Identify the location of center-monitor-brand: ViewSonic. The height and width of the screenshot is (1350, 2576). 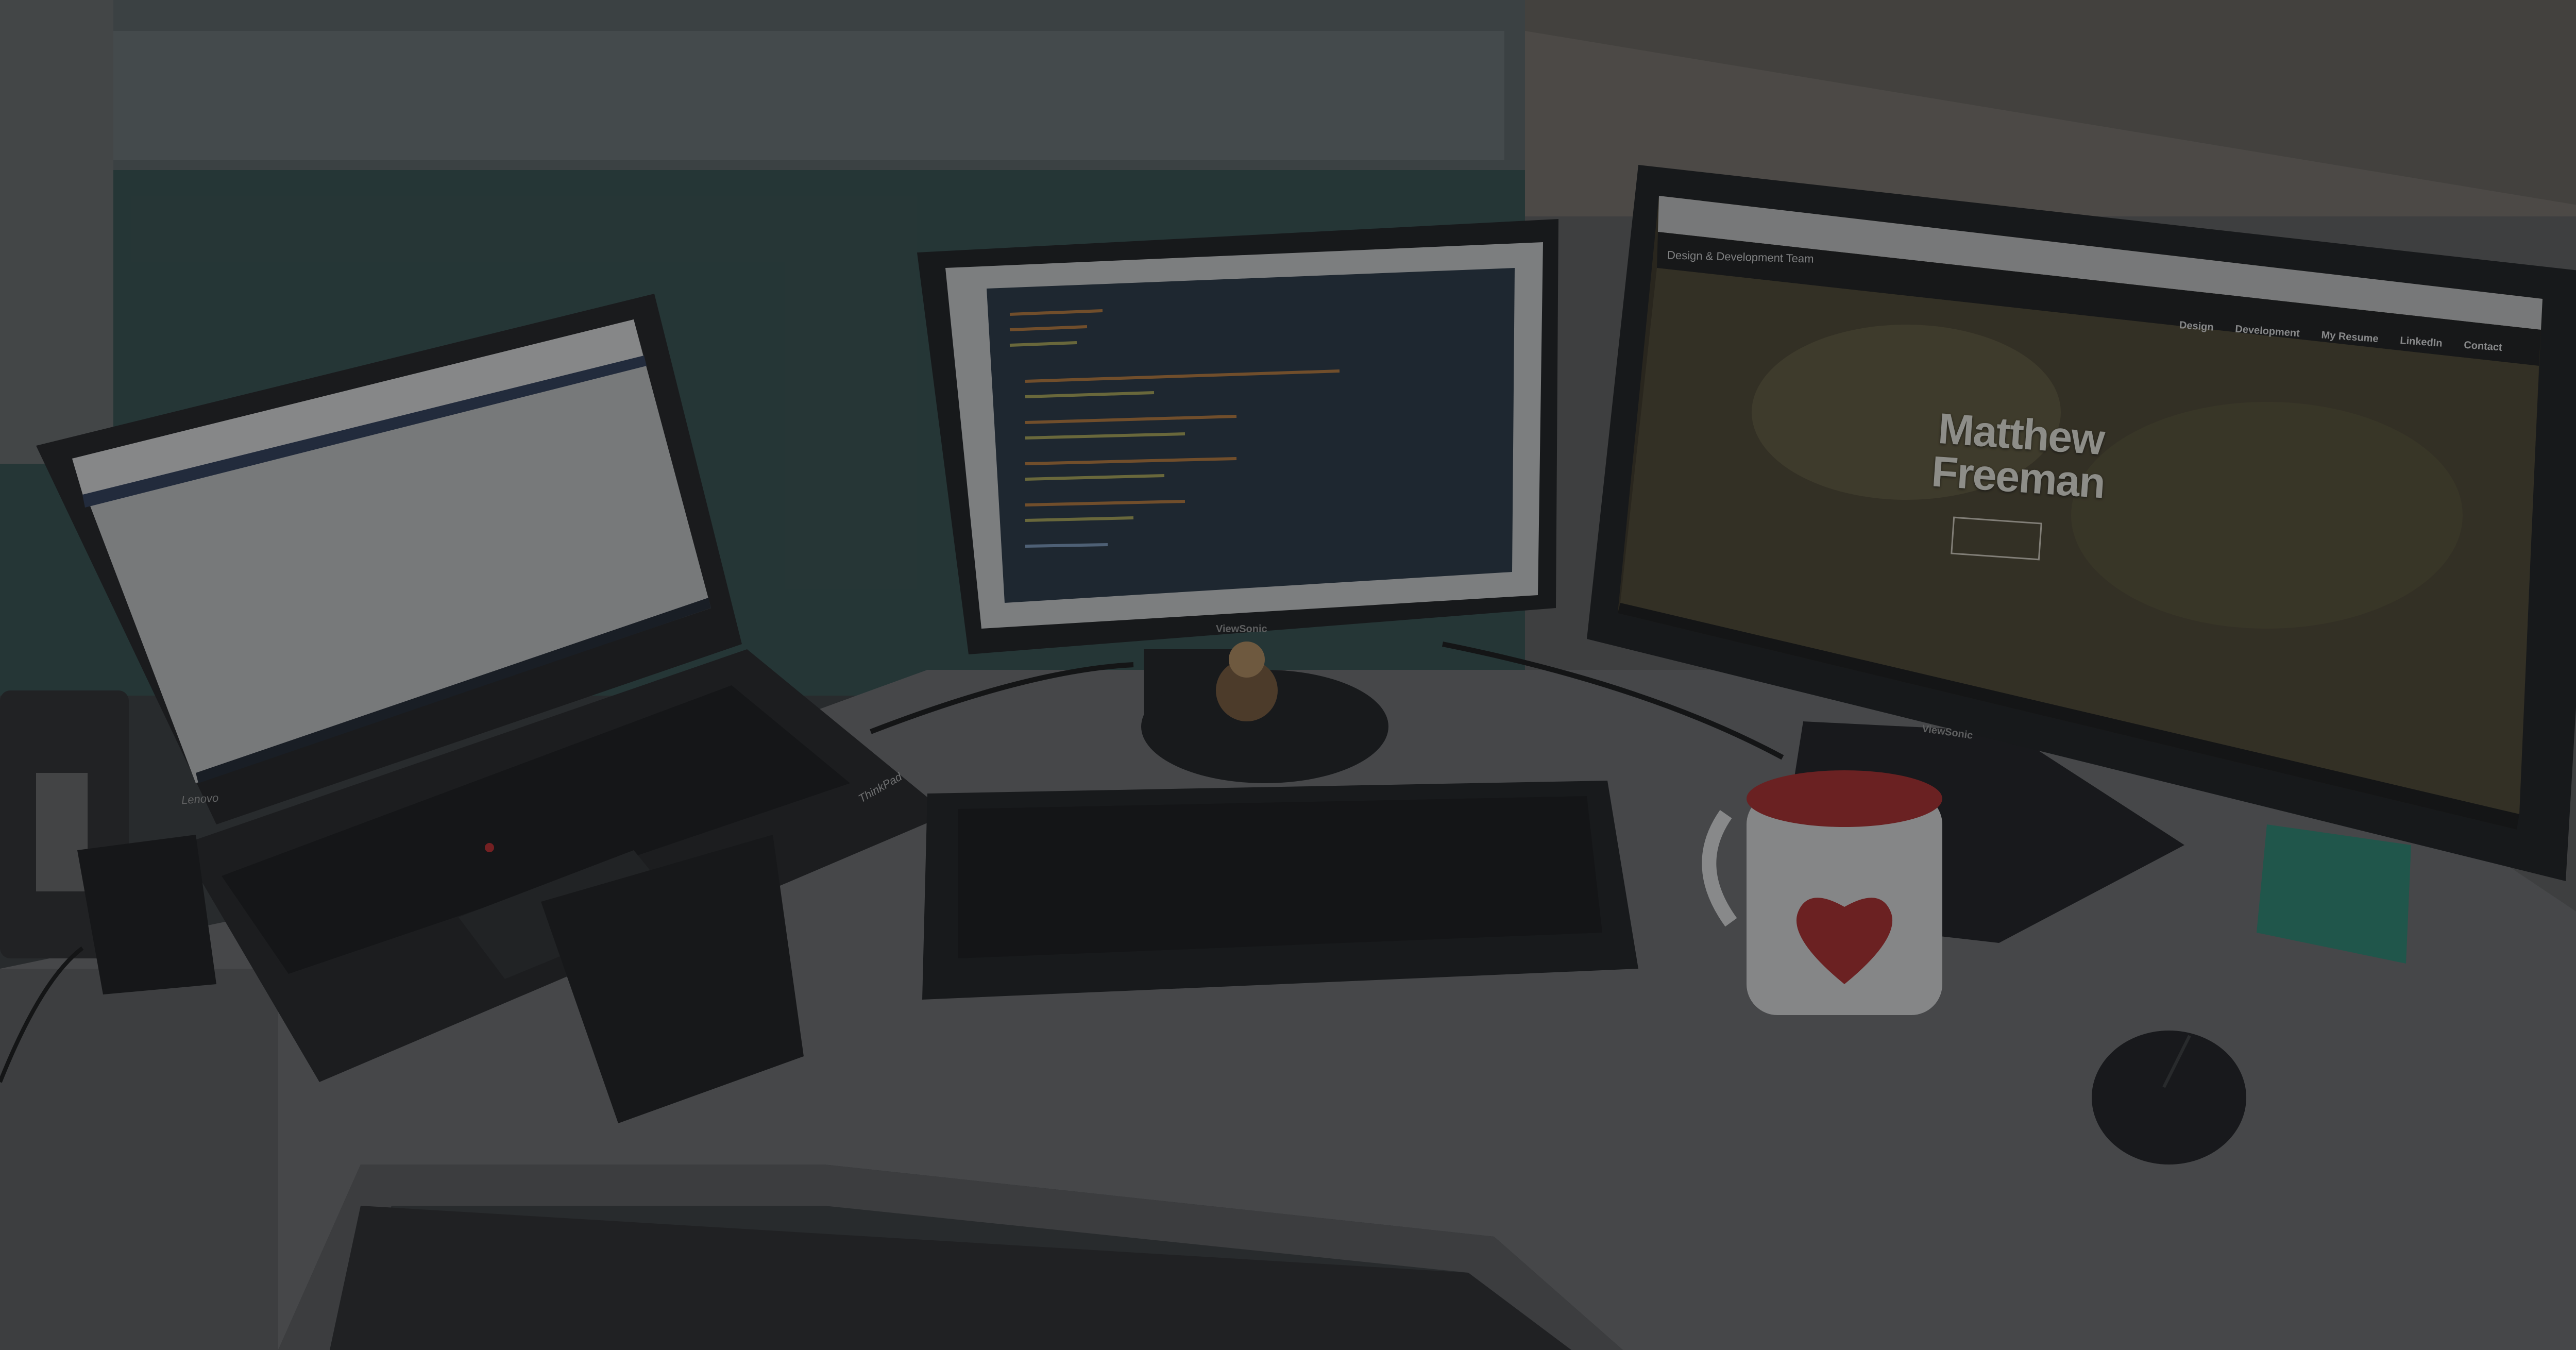
(1242, 629).